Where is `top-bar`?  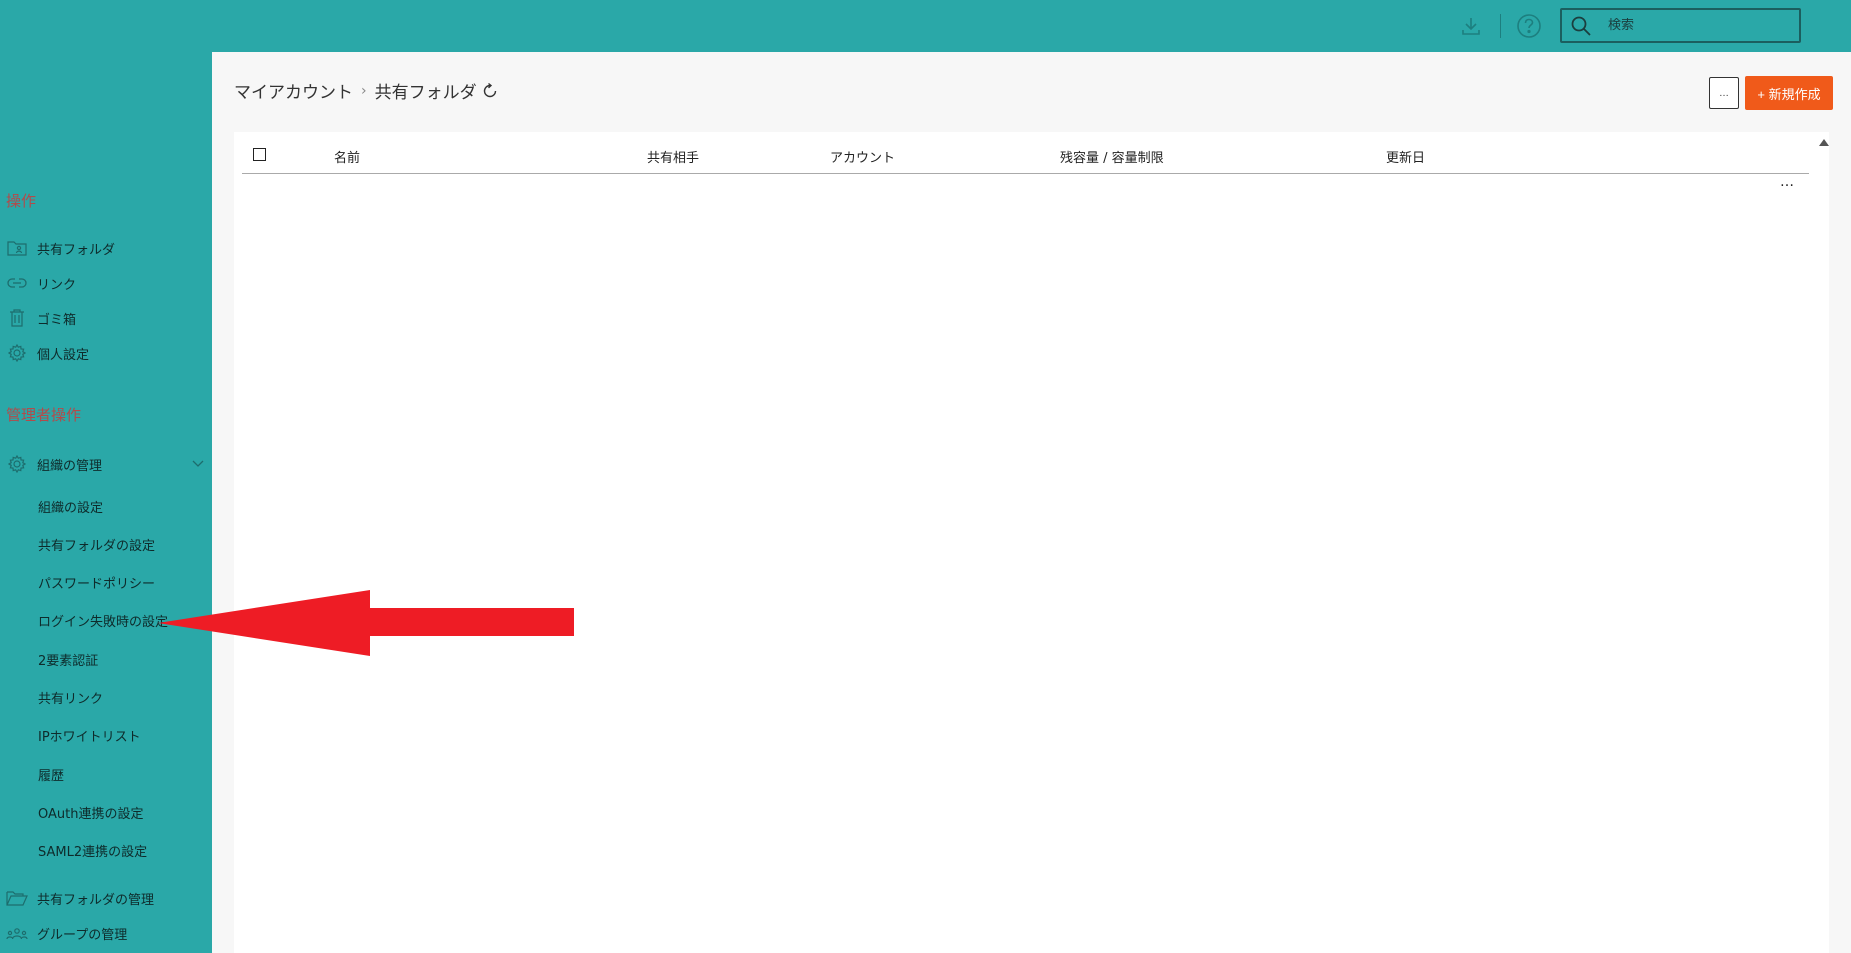
top-bar is located at coordinates (925, 26).